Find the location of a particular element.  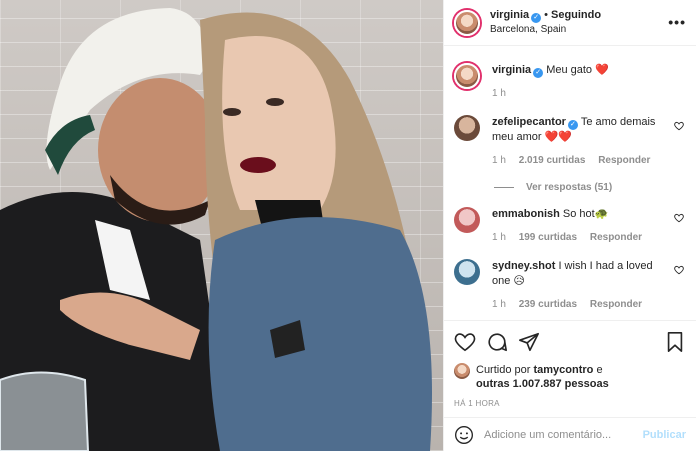

red-heart-emoji: ❤️ is located at coordinates (602, 70).